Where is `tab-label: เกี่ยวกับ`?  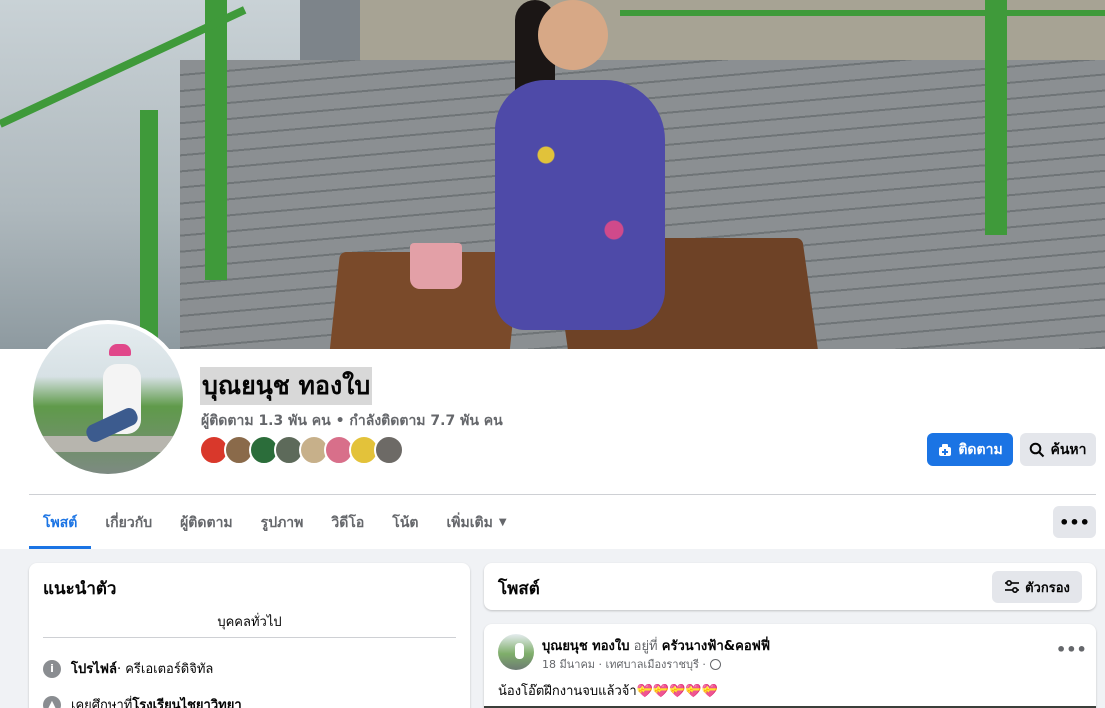 tab-label: เกี่ยวกับ is located at coordinates (129, 522).